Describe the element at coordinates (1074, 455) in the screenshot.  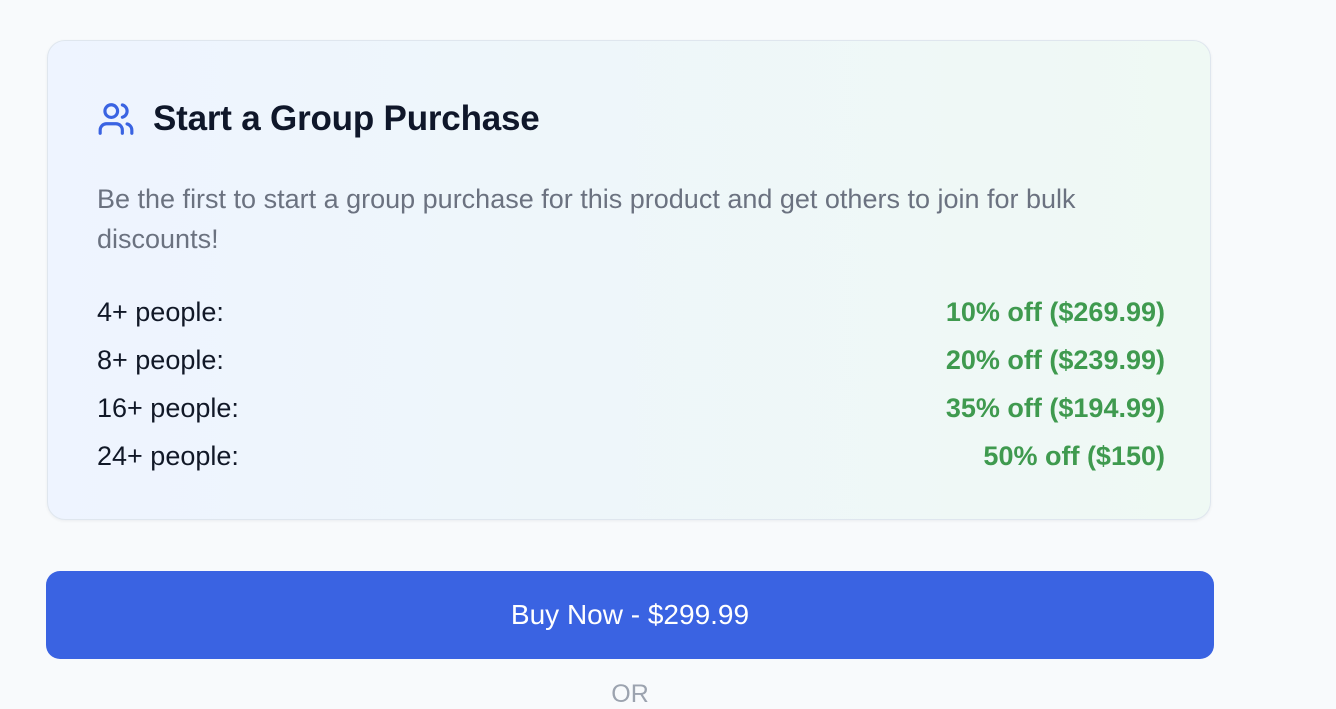
I see `tier-discount: 50% off ($150)` at that location.